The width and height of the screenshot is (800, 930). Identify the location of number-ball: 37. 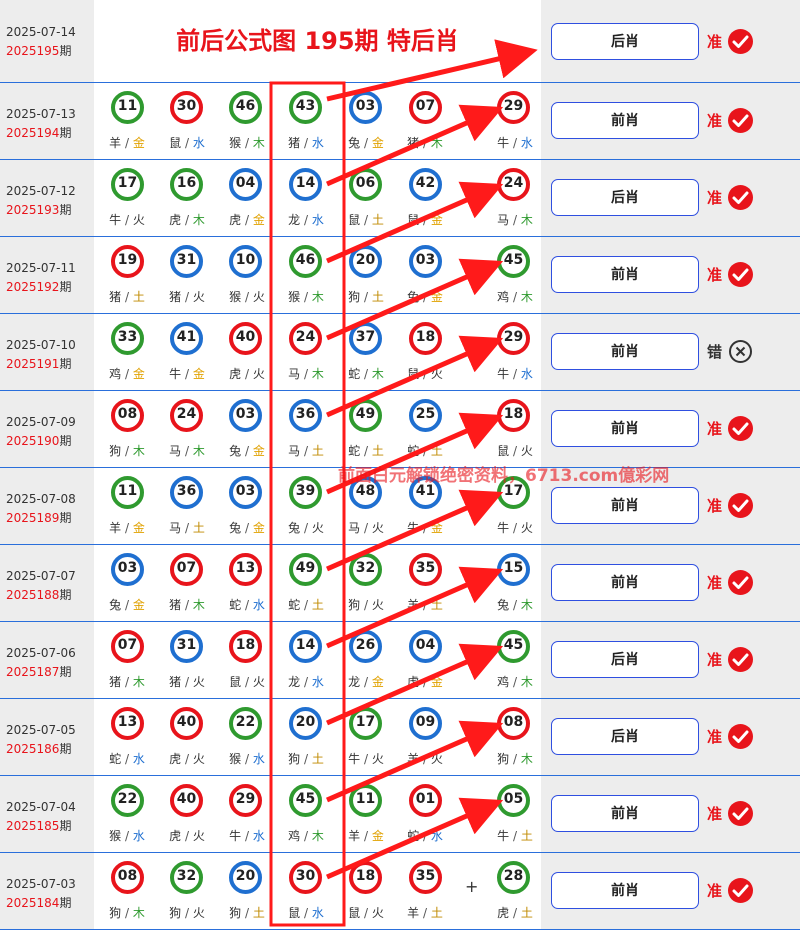
(365, 338).